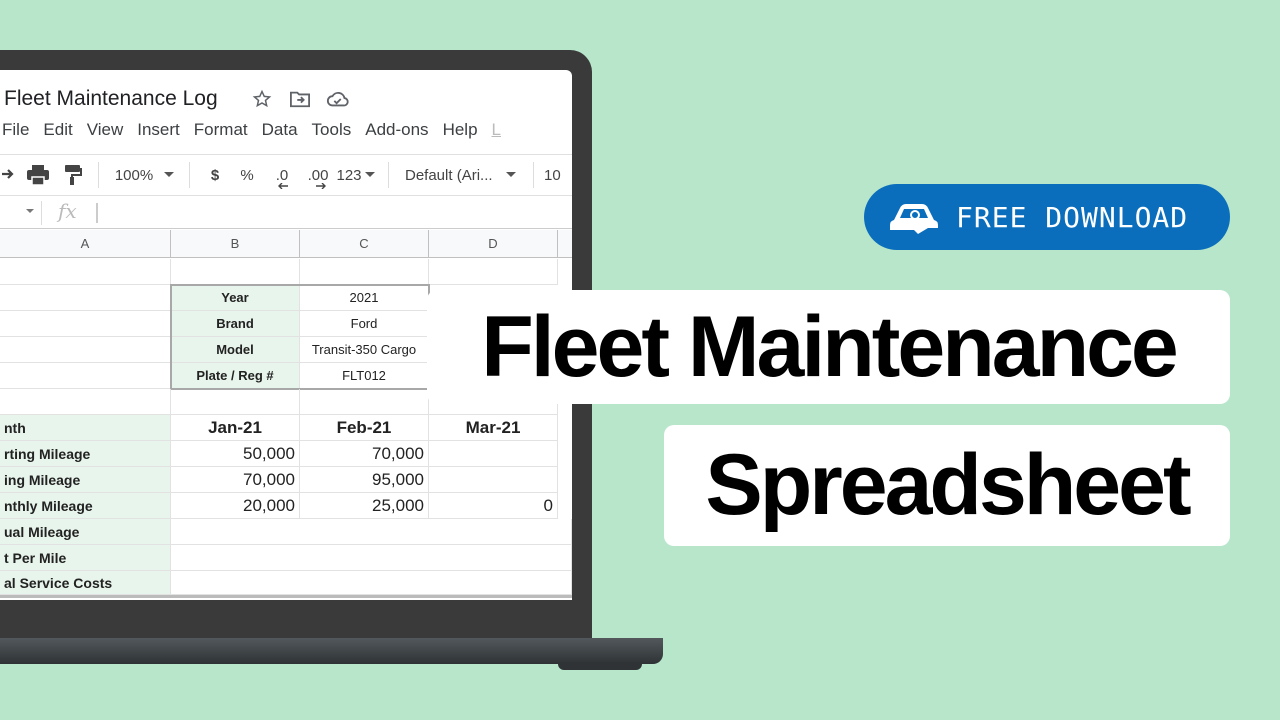 This screenshot has width=1280, height=720. I want to click on fx-icon: fx, so click(67, 211).